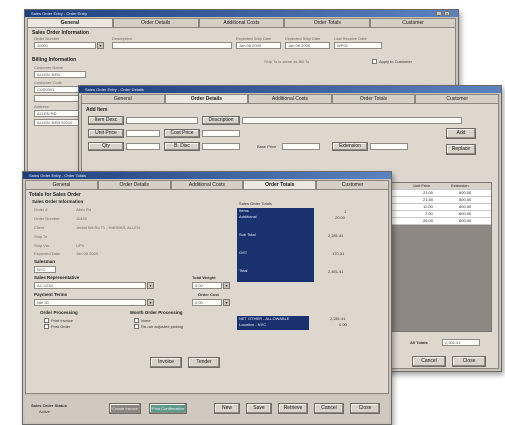  Describe the element at coordinates (336, 235) in the screenshot. I see `totals-row-value: 2,281.41` at that location.